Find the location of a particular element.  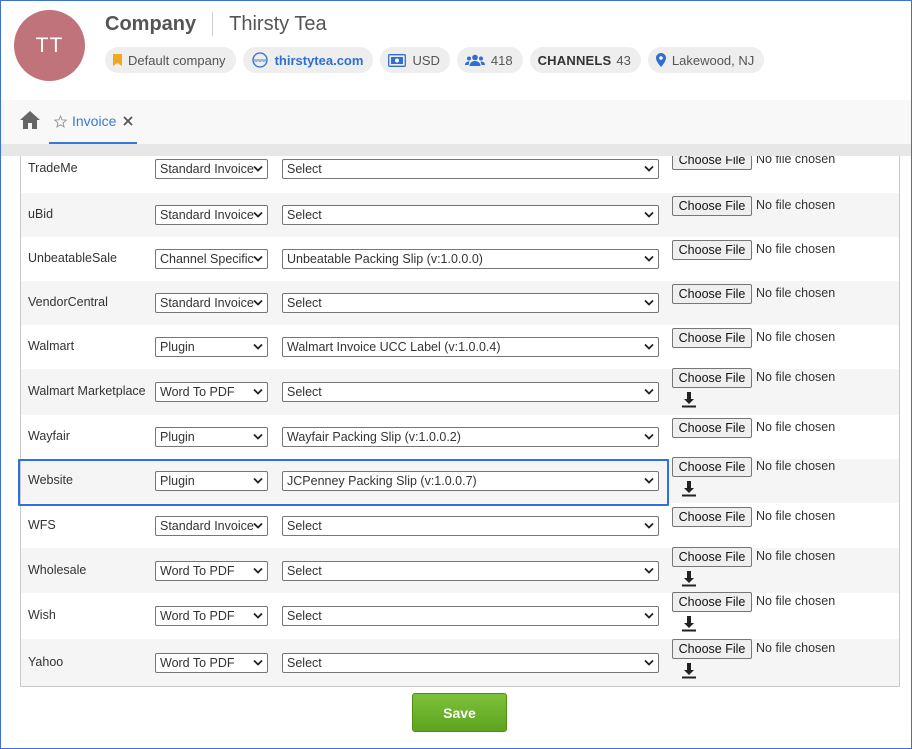

template-select: Walmart Invoice UCC Label (v:1.0.0.4) is located at coordinates (470, 347).